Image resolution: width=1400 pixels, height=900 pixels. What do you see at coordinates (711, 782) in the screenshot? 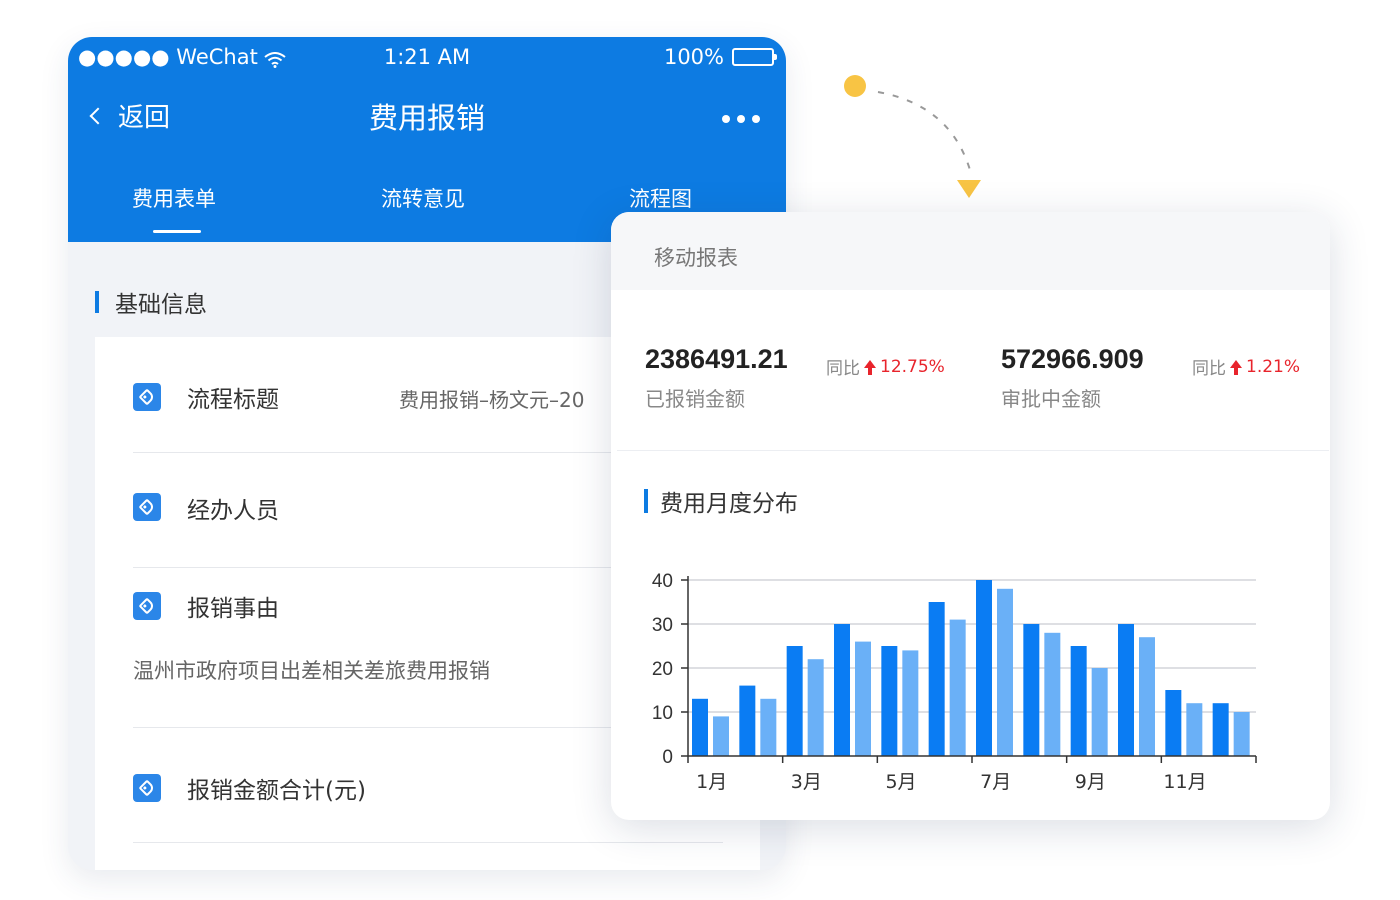
I see `x-tick-label: 1月` at bounding box center [711, 782].